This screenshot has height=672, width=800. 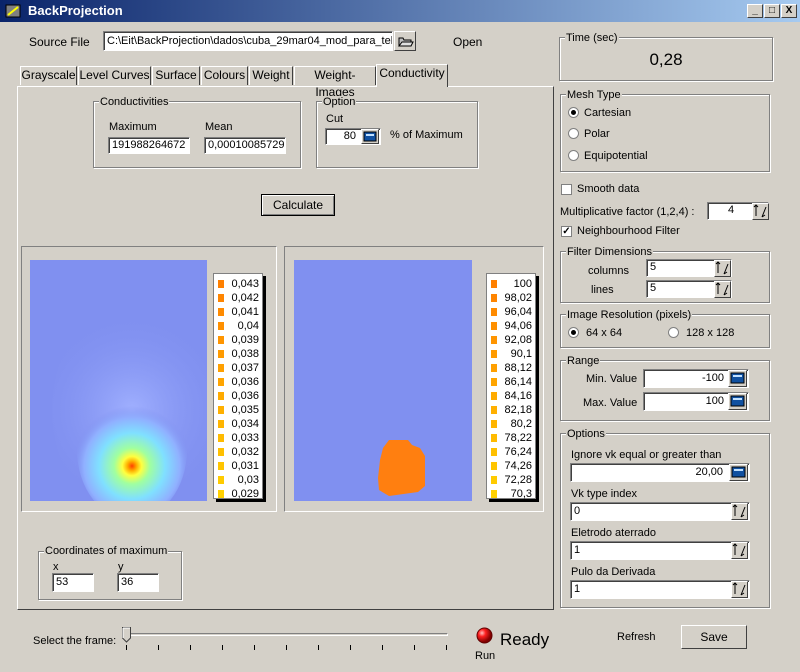 I want to click on resolution-64-radio, so click(x=573, y=332).